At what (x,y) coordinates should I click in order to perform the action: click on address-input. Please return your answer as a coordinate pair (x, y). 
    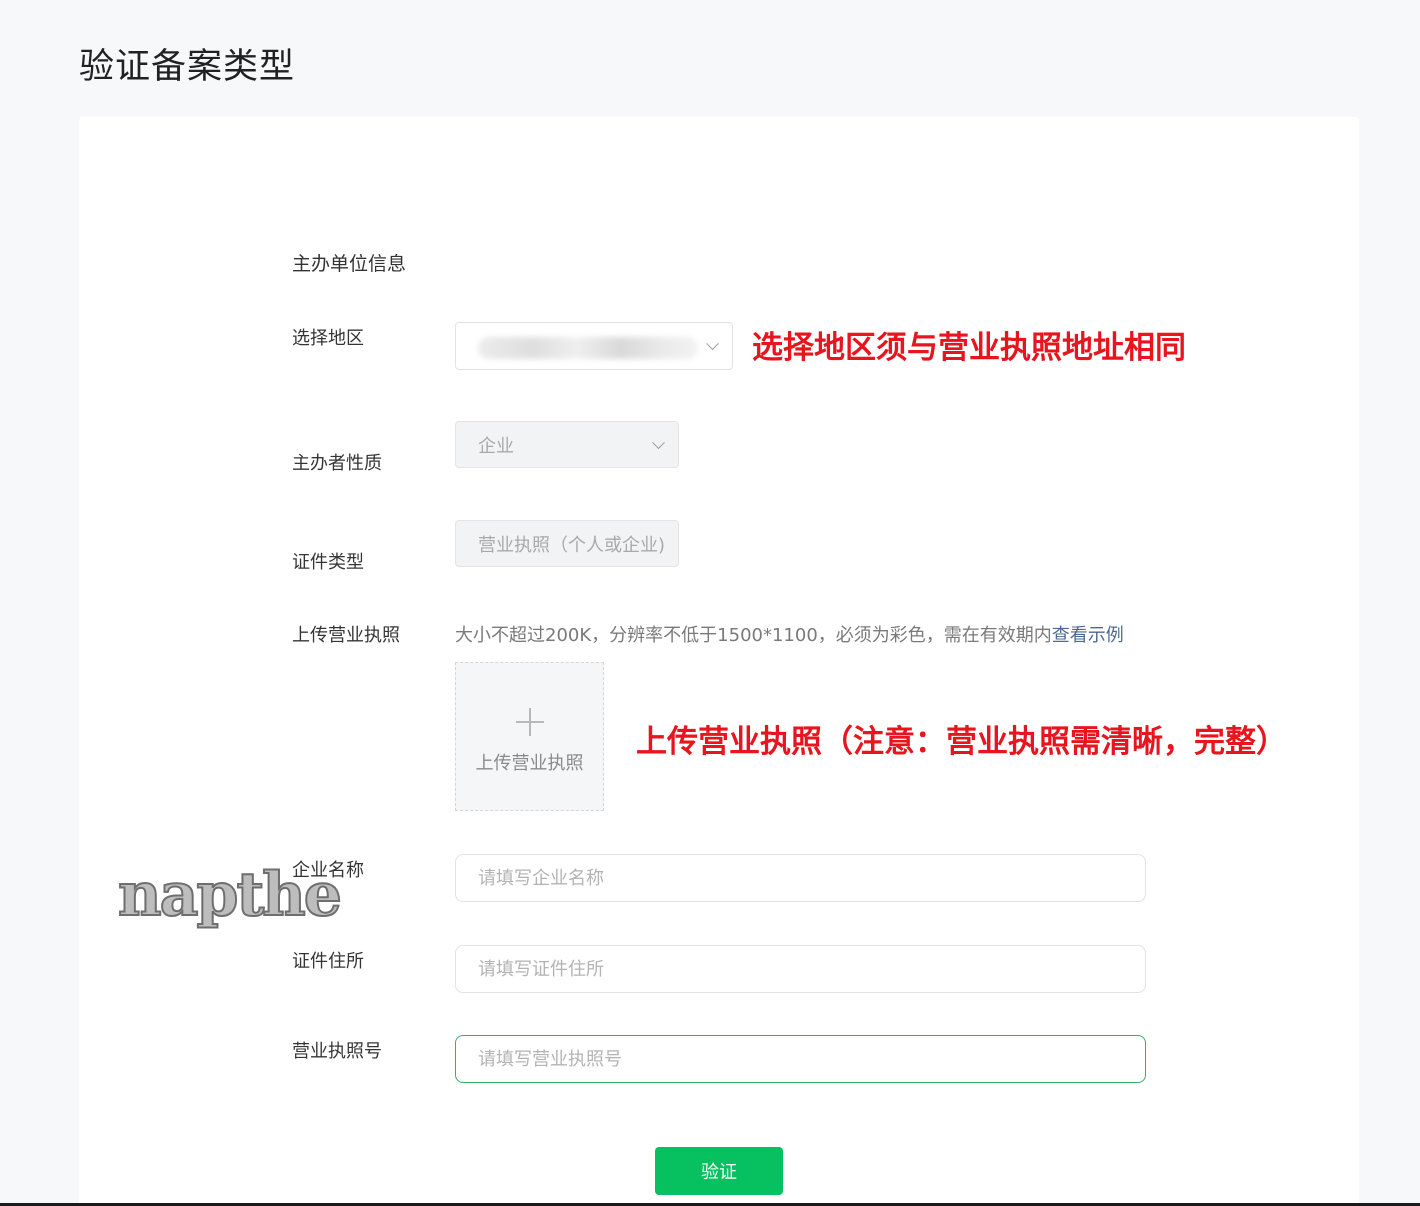
    Looking at the image, I should click on (800, 969).